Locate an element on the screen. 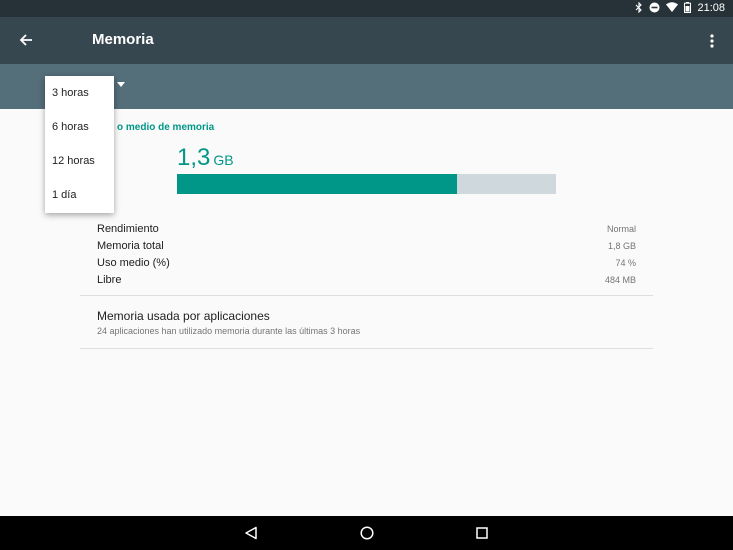 The image size is (733, 550). stat-label: Rendimiento is located at coordinates (128, 228).